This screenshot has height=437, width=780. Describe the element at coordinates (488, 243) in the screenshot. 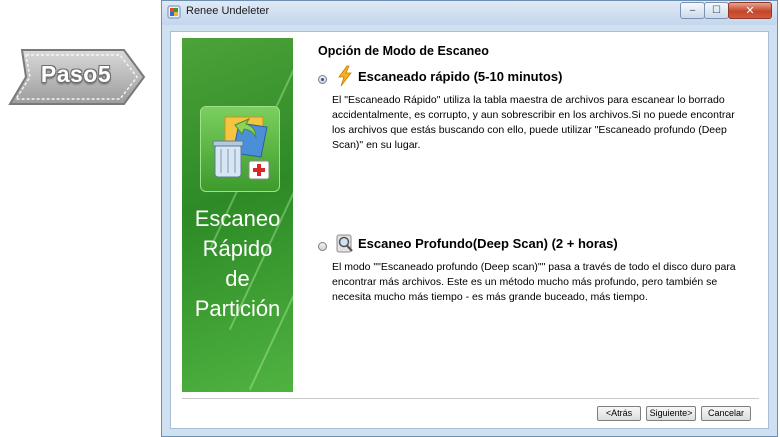

I see `deep-scan-title: Escaneo Profundo(Deep Scan) (2 + horas)` at that location.